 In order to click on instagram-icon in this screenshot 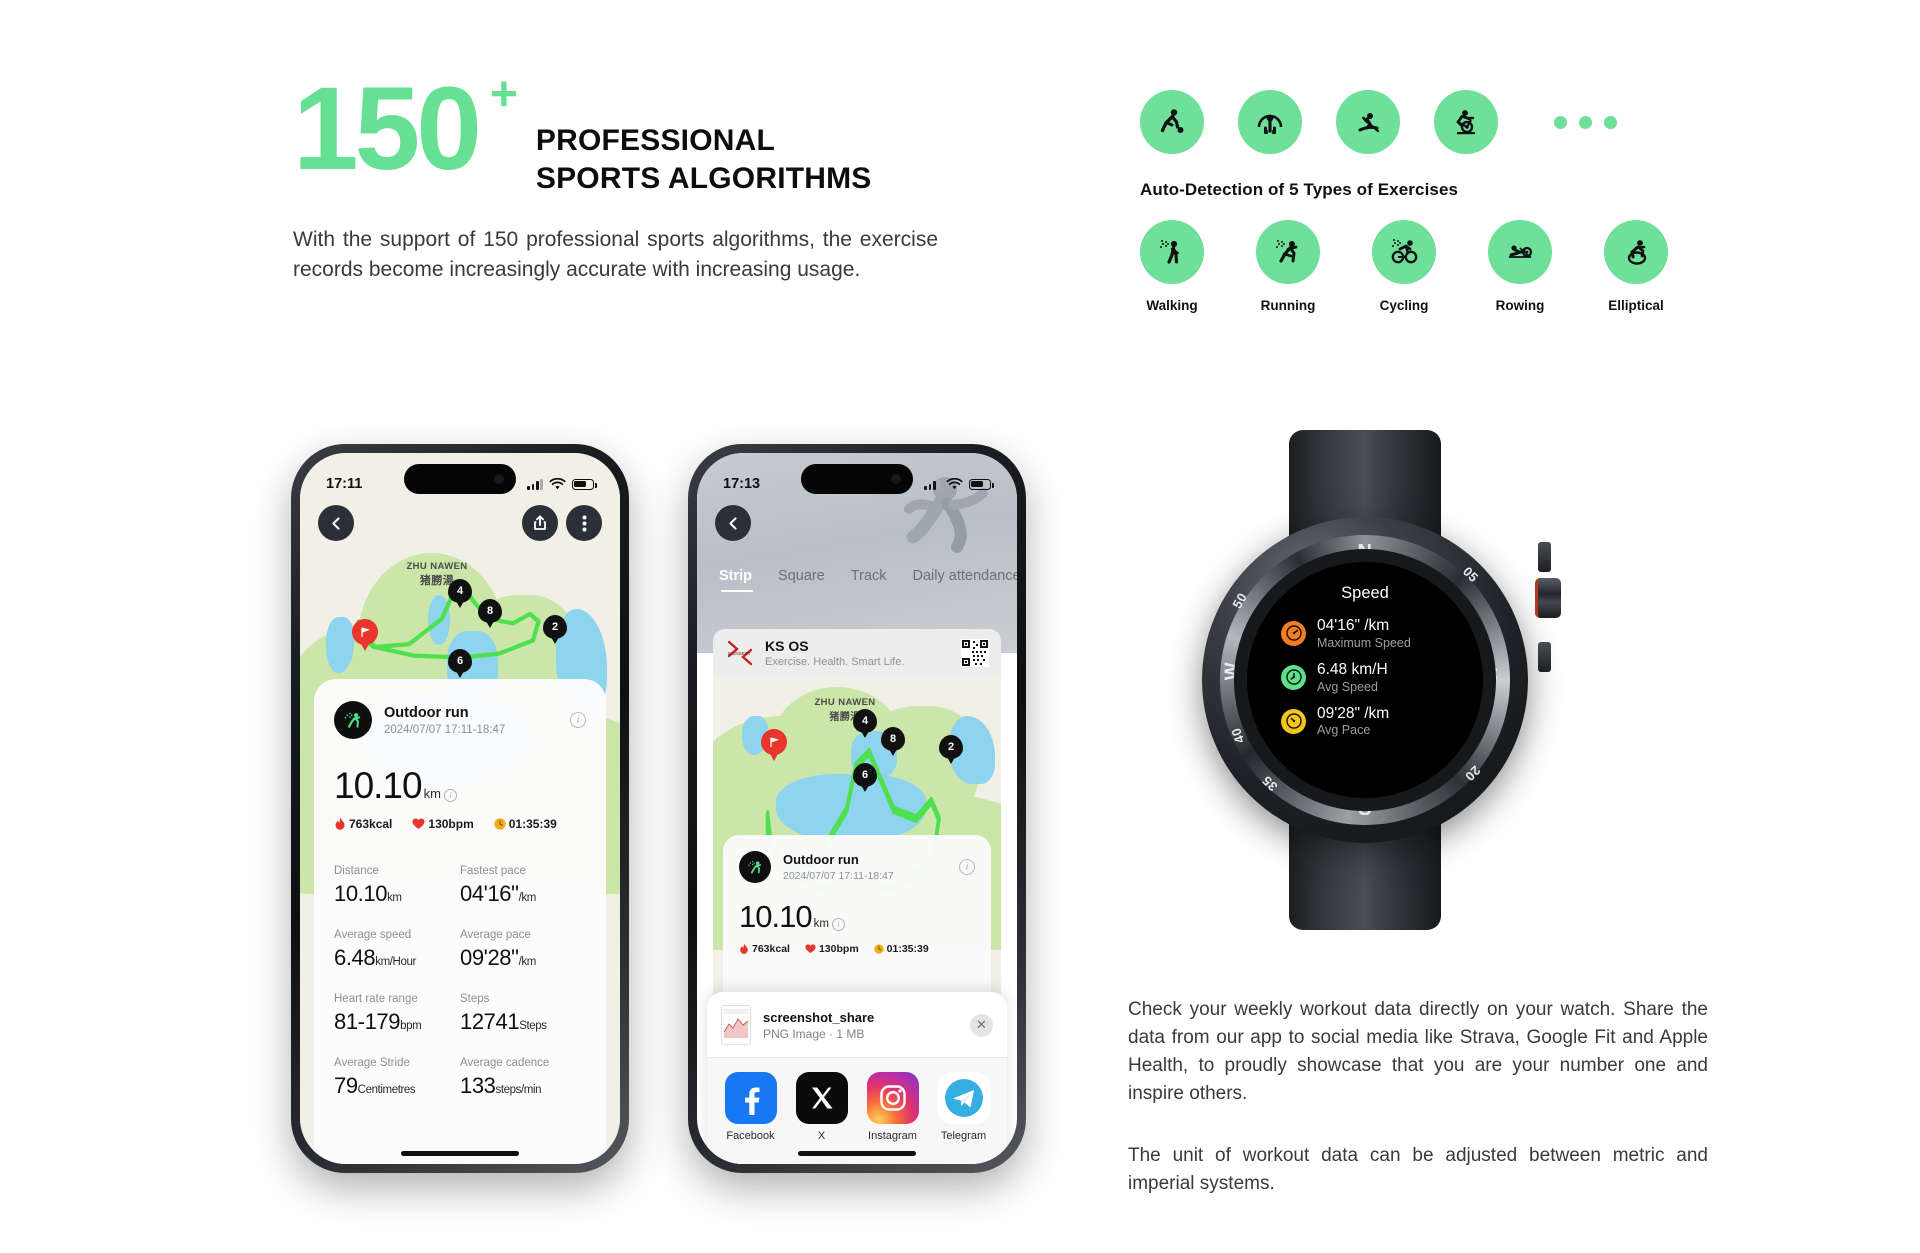, I will do `click(892, 1098)`.